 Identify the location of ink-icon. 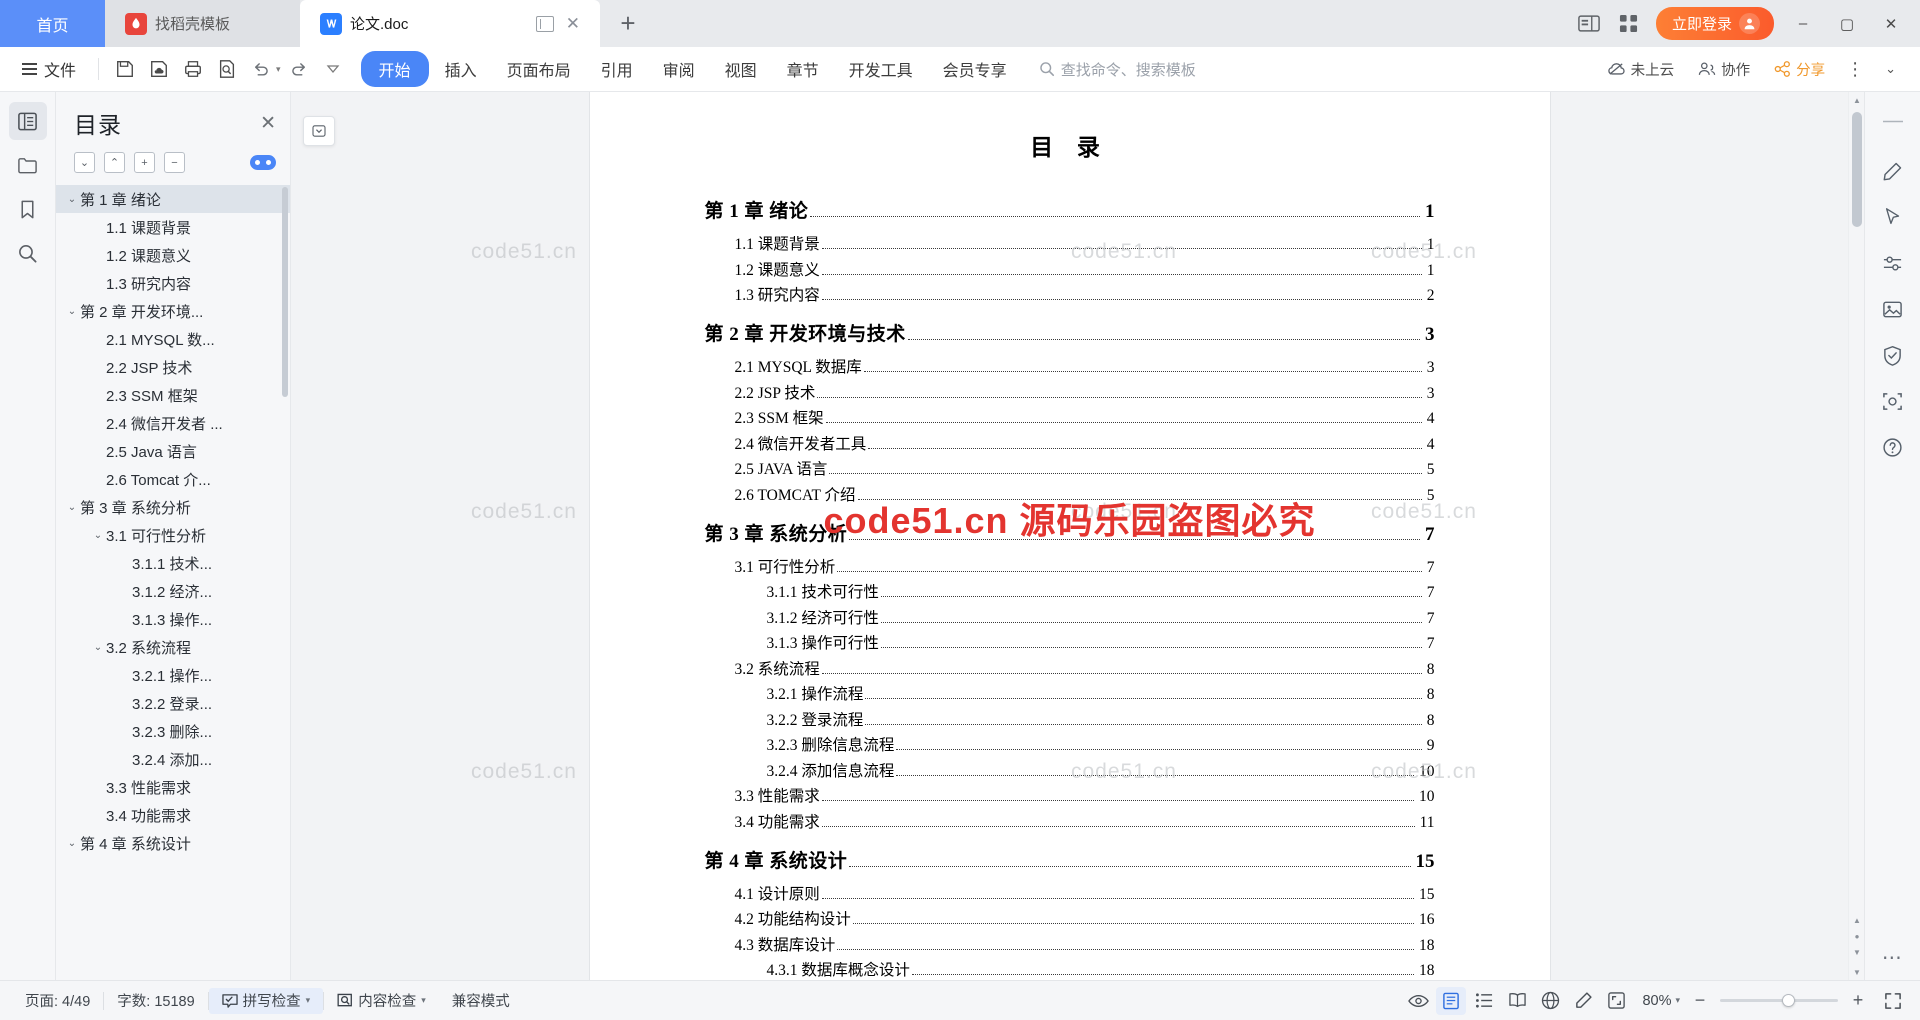
(1583, 1001).